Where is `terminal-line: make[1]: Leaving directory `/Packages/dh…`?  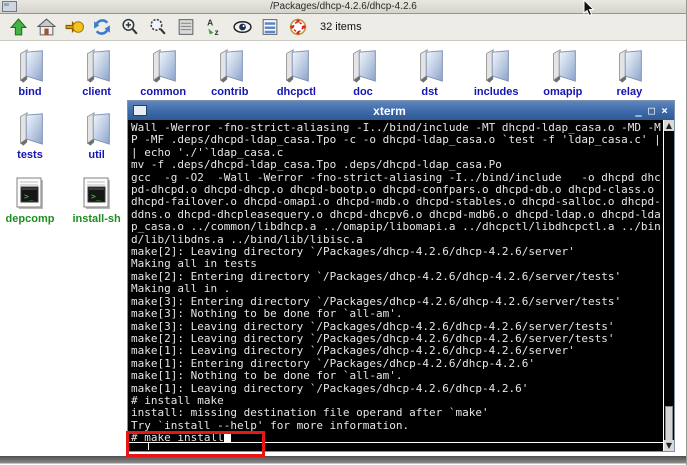 terminal-line: make[1]: Leaving directory `/Packages/dh… is located at coordinates (353, 351).